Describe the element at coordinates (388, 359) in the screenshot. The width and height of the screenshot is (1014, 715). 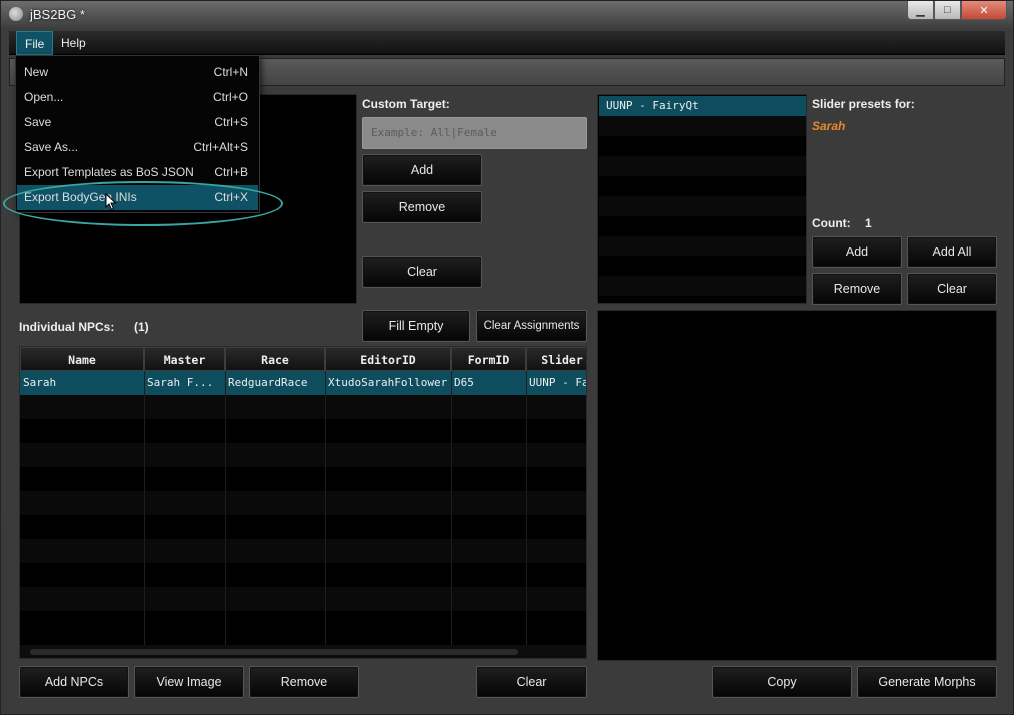
I see `column-header-editorid: EditorID` at that location.